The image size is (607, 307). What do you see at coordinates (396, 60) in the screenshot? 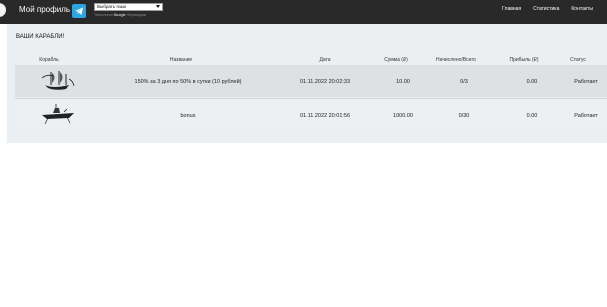
I see `column-header-amount: Сумма (₽)` at bounding box center [396, 60].